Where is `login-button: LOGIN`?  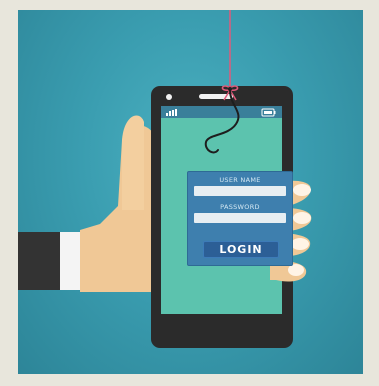 login-button: LOGIN is located at coordinates (241, 249).